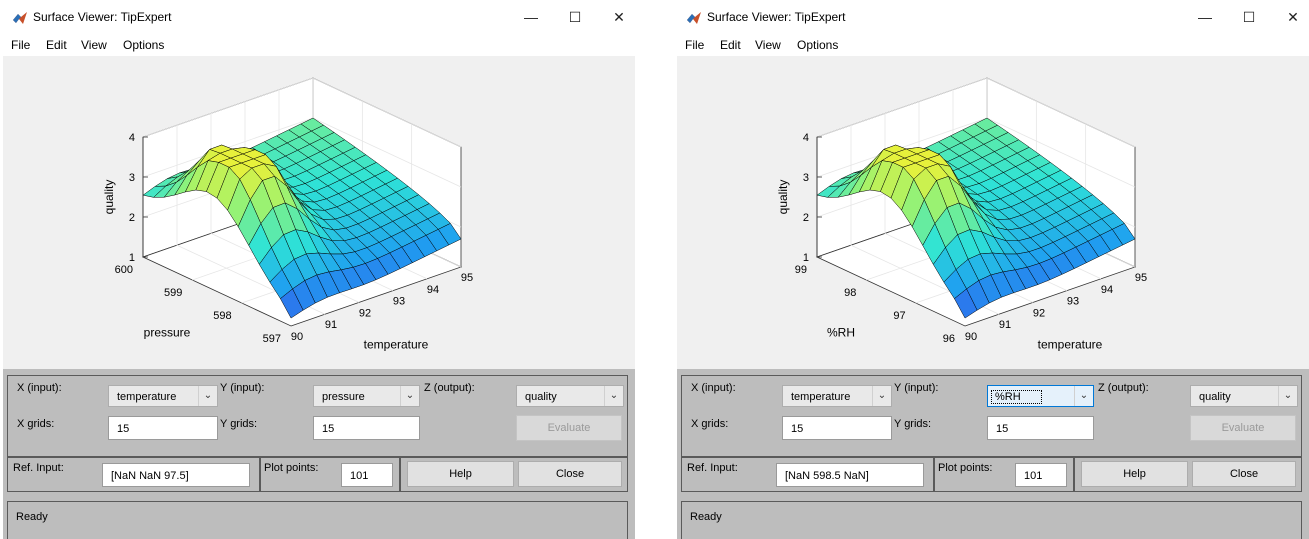  I want to click on matlab-logo-icon, so click(694, 18).